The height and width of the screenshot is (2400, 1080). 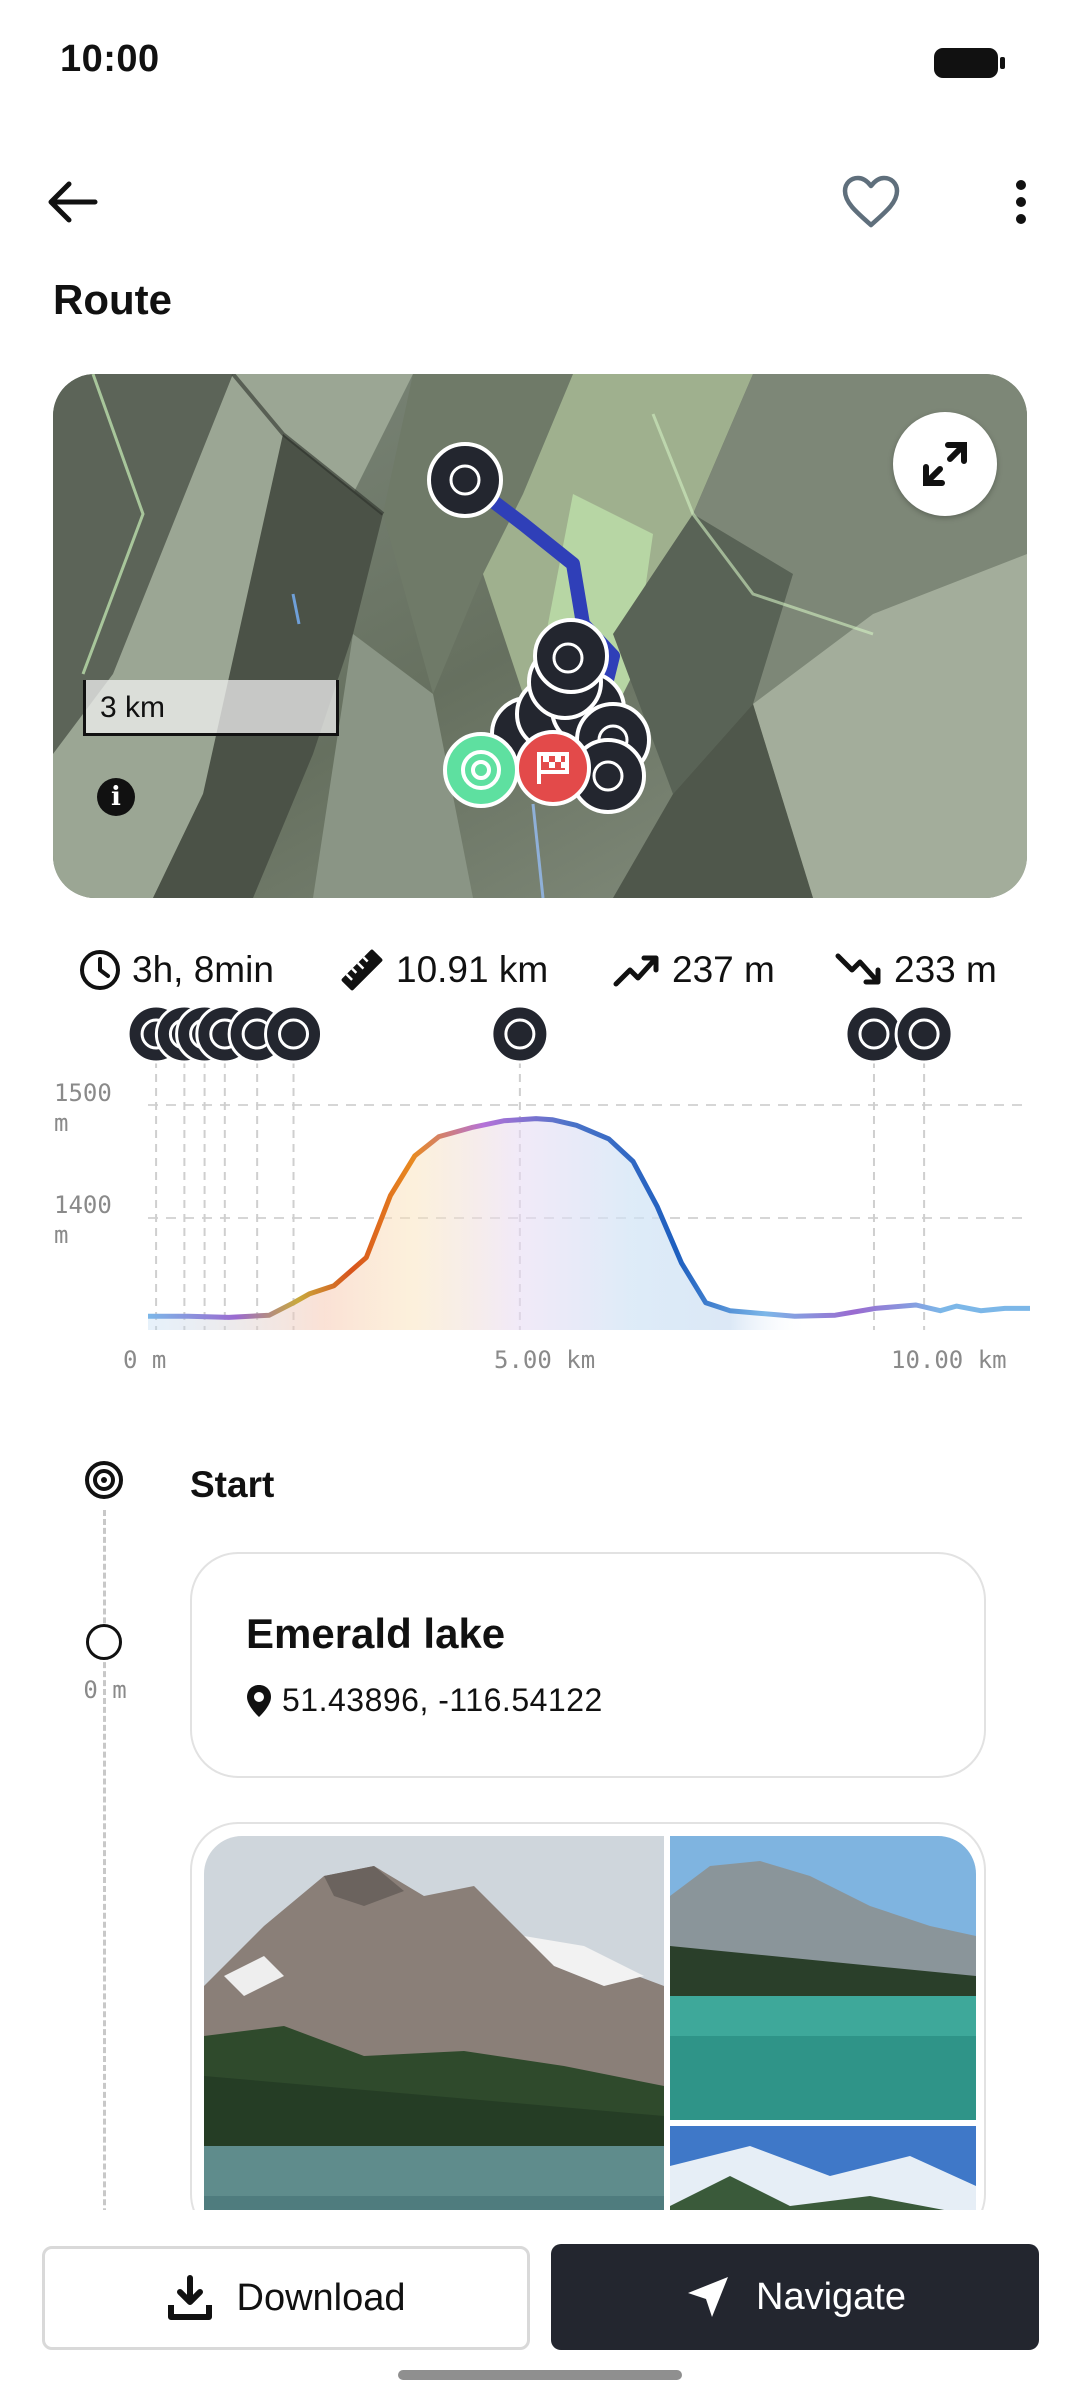 What do you see at coordinates (481, 770) in the screenshot?
I see `map-start-marker` at bounding box center [481, 770].